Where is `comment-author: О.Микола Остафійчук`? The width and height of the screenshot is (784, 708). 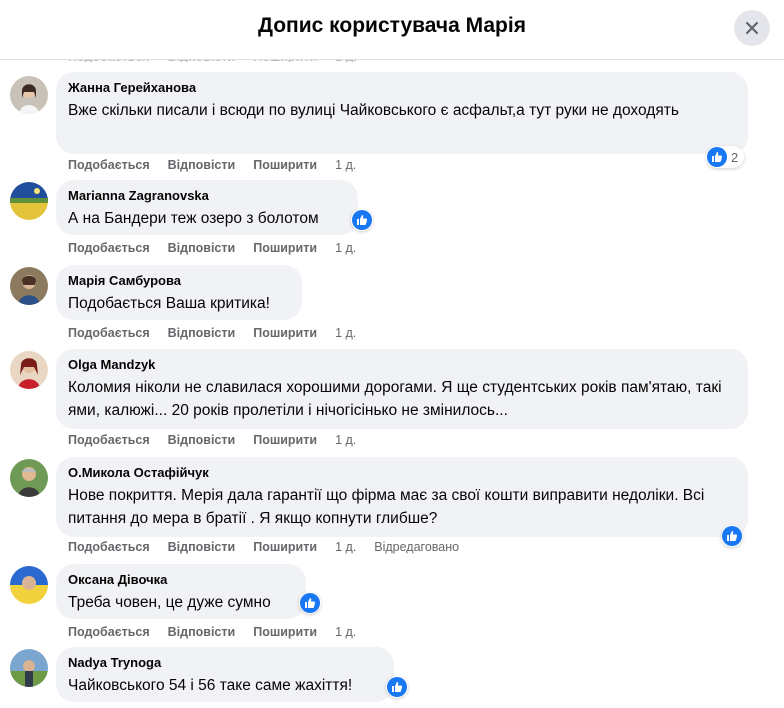 comment-author: О.Микола Остафійчук is located at coordinates (402, 472).